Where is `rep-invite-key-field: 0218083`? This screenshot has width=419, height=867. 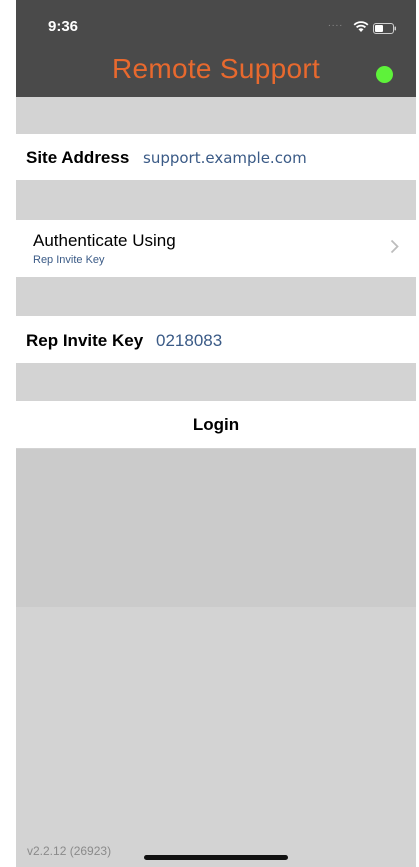 rep-invite-key-field: 0218083 is located at coordinates (189, 341).